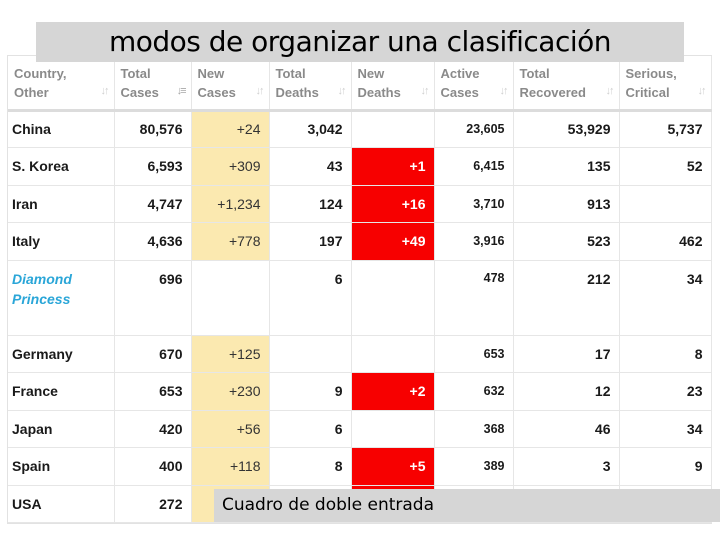  What do you see at coordinates (230, 241) in the screenshot?
I see `cell-new-cases: +778` at bounding box center [230, 241].